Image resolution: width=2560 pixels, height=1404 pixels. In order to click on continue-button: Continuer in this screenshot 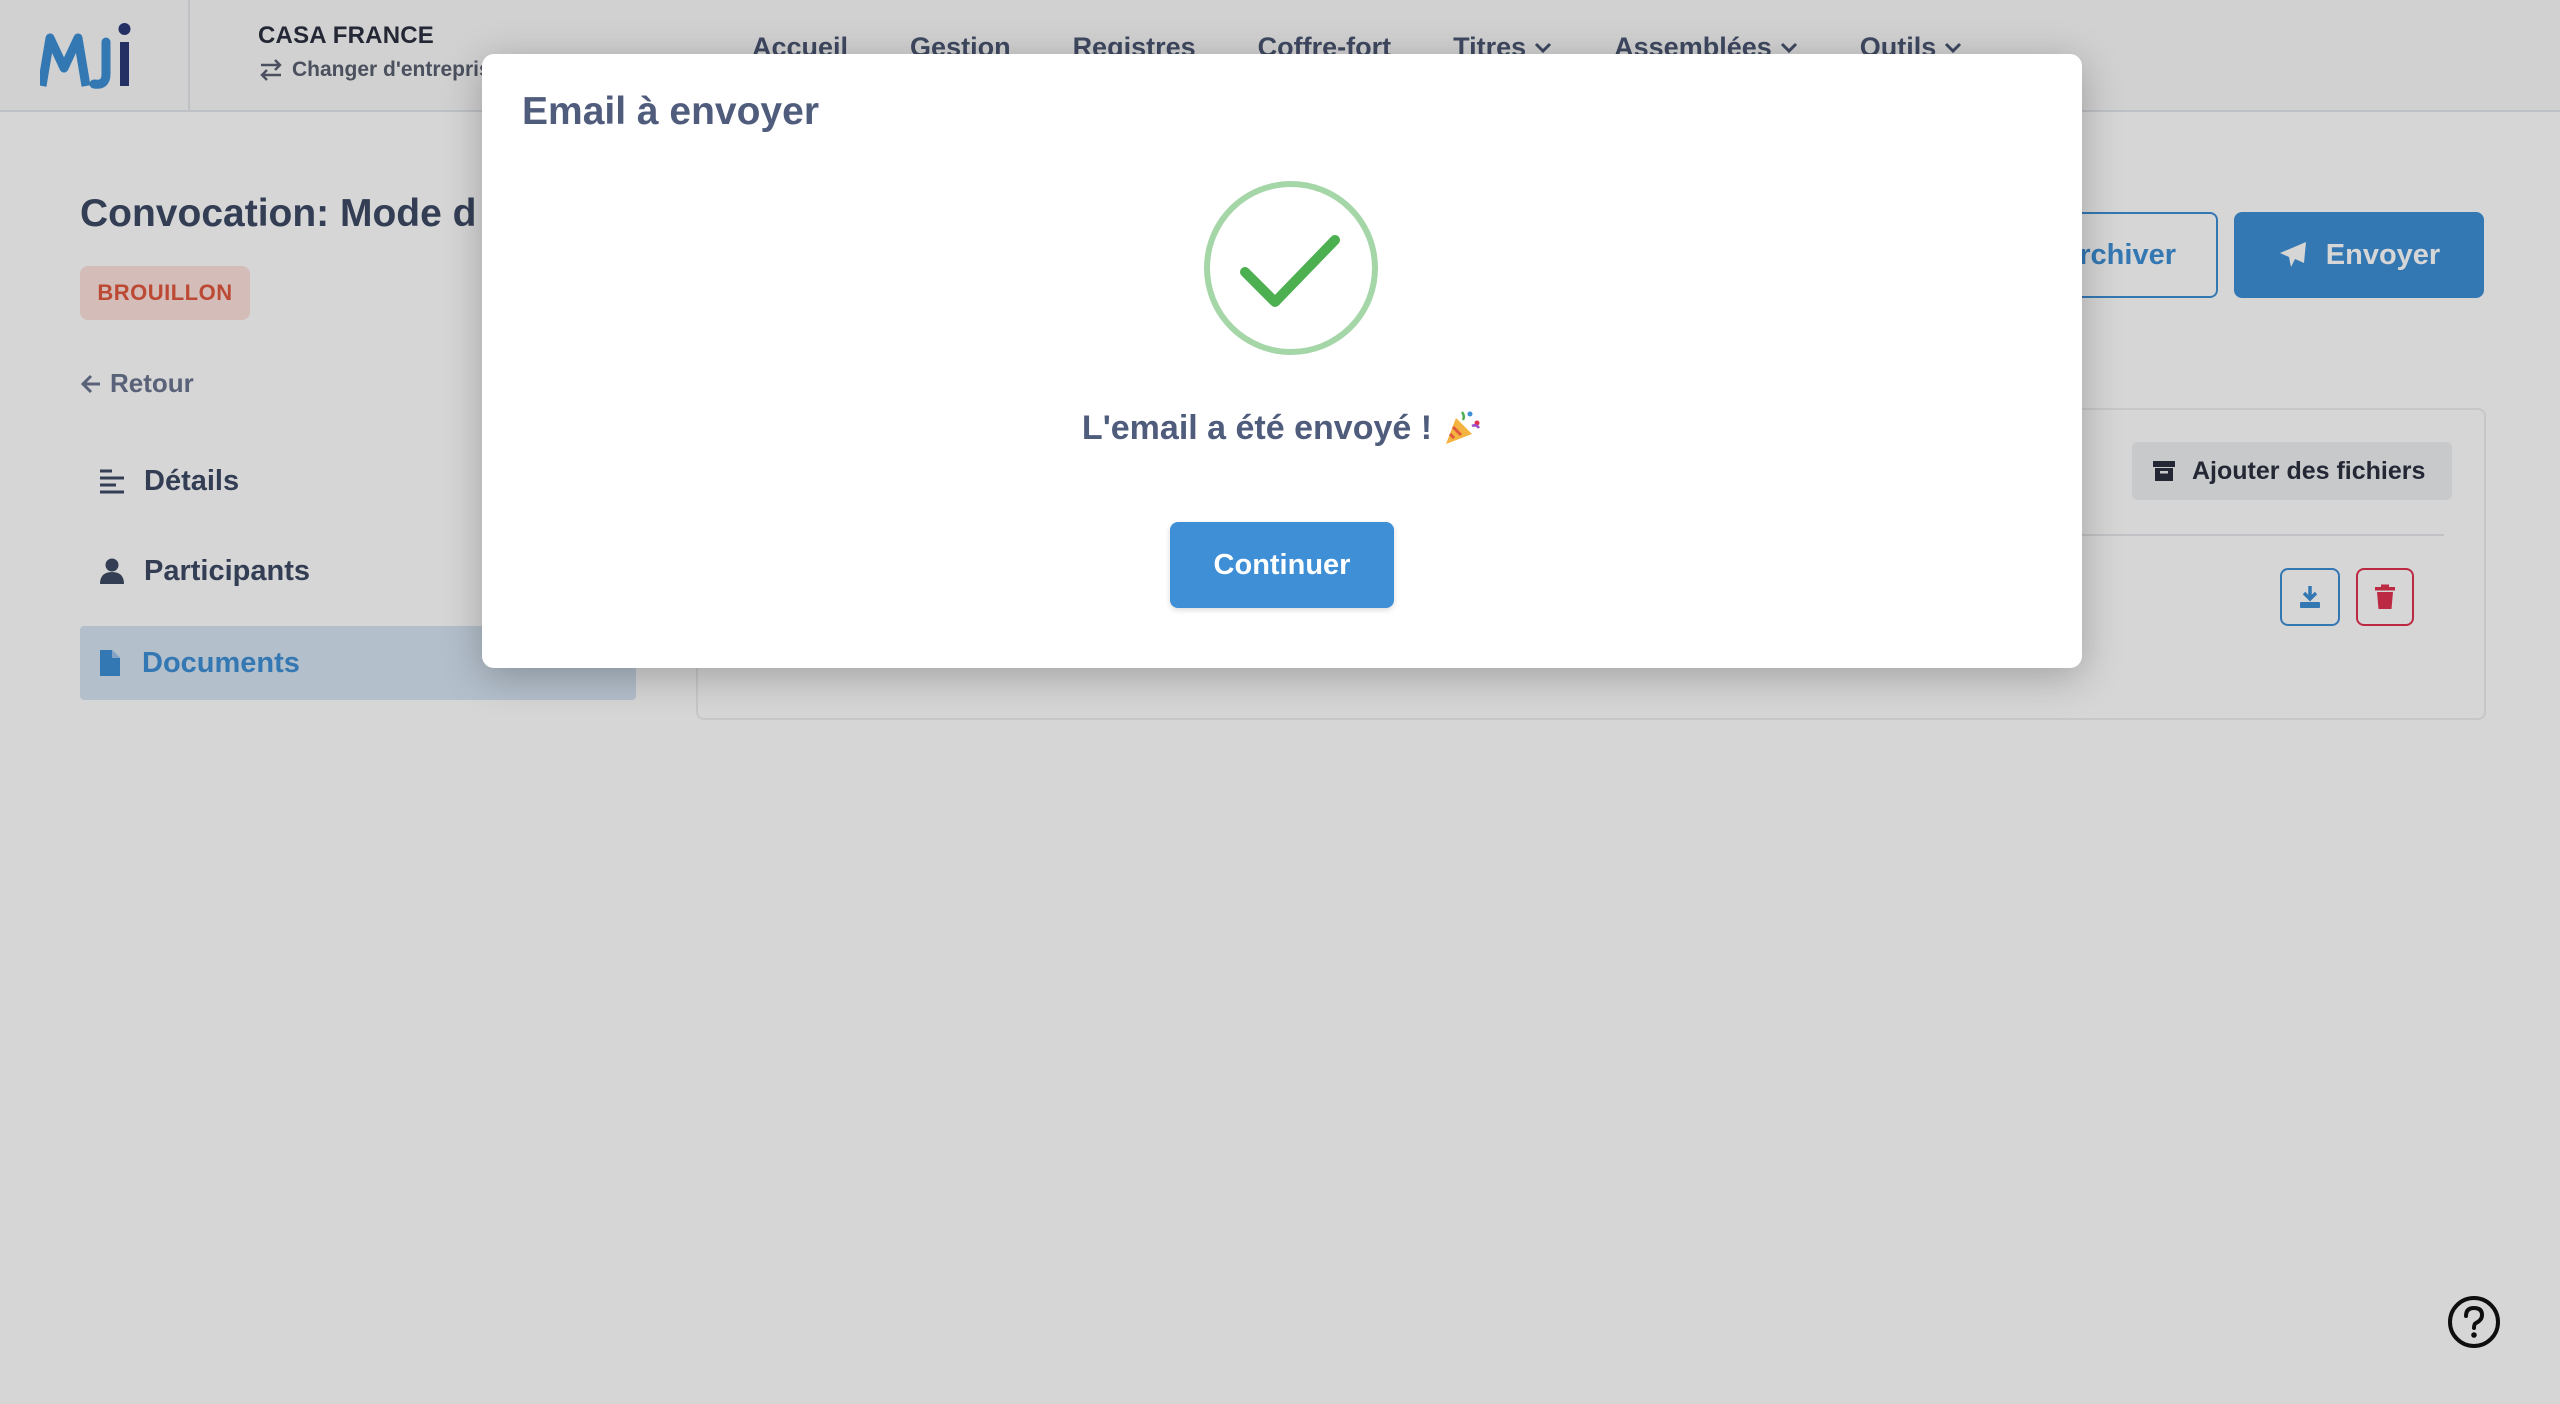, I will do `click(1282, 565)`.